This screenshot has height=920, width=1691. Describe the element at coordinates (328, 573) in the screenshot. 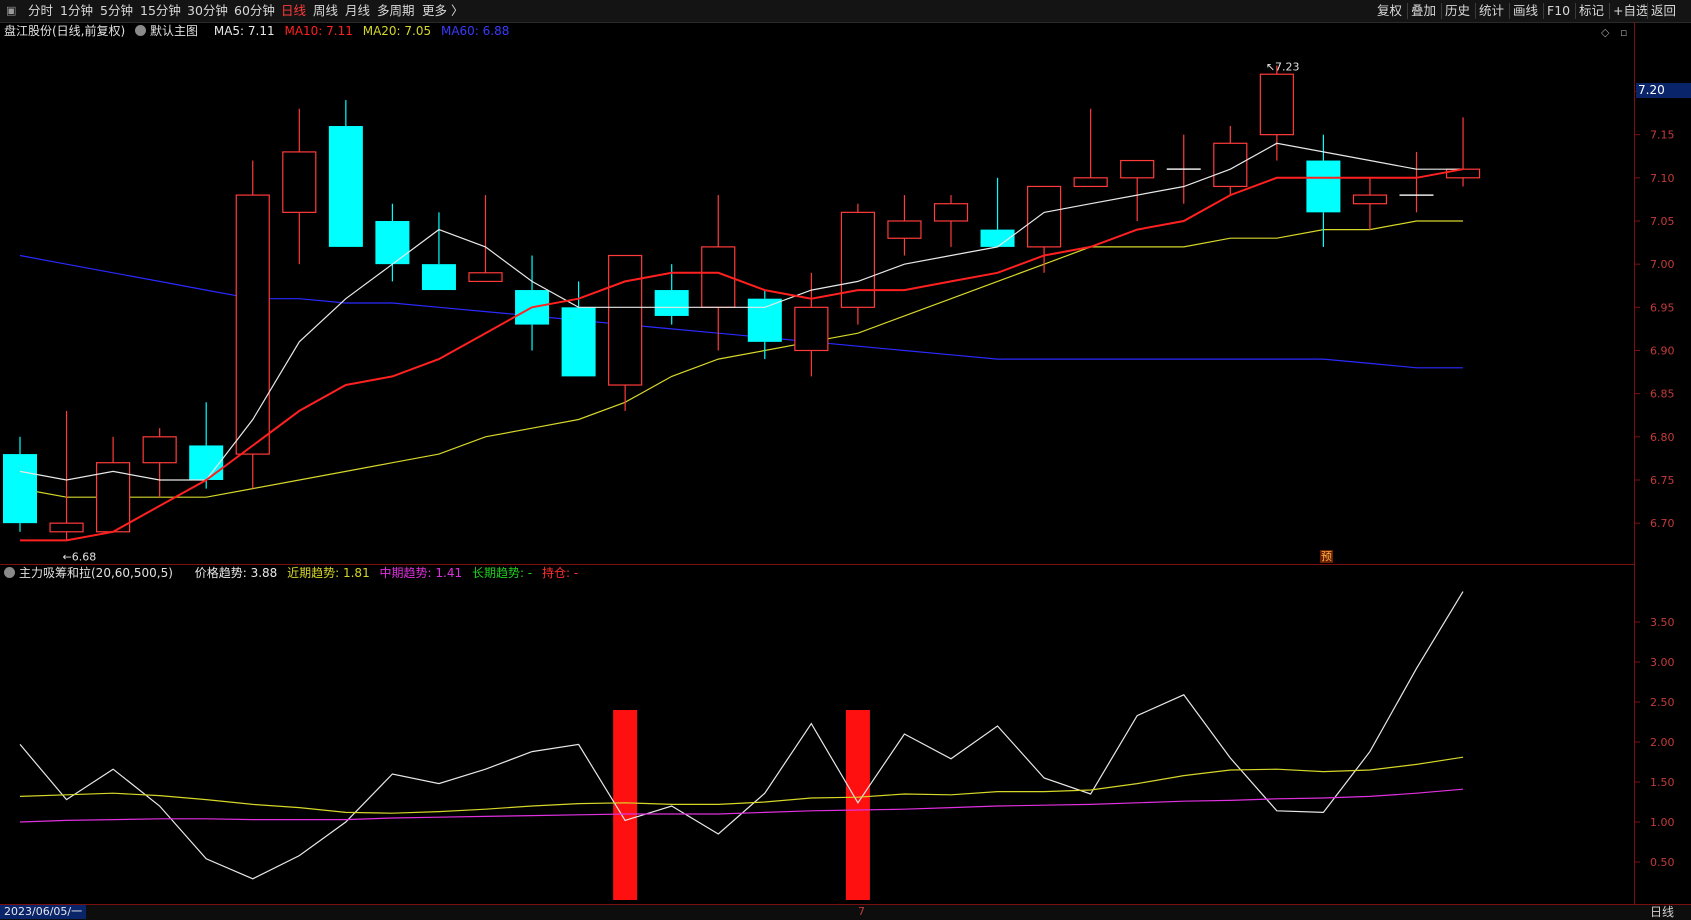

I see `near-trend-label: 近期趋势: 1.81` at that location.